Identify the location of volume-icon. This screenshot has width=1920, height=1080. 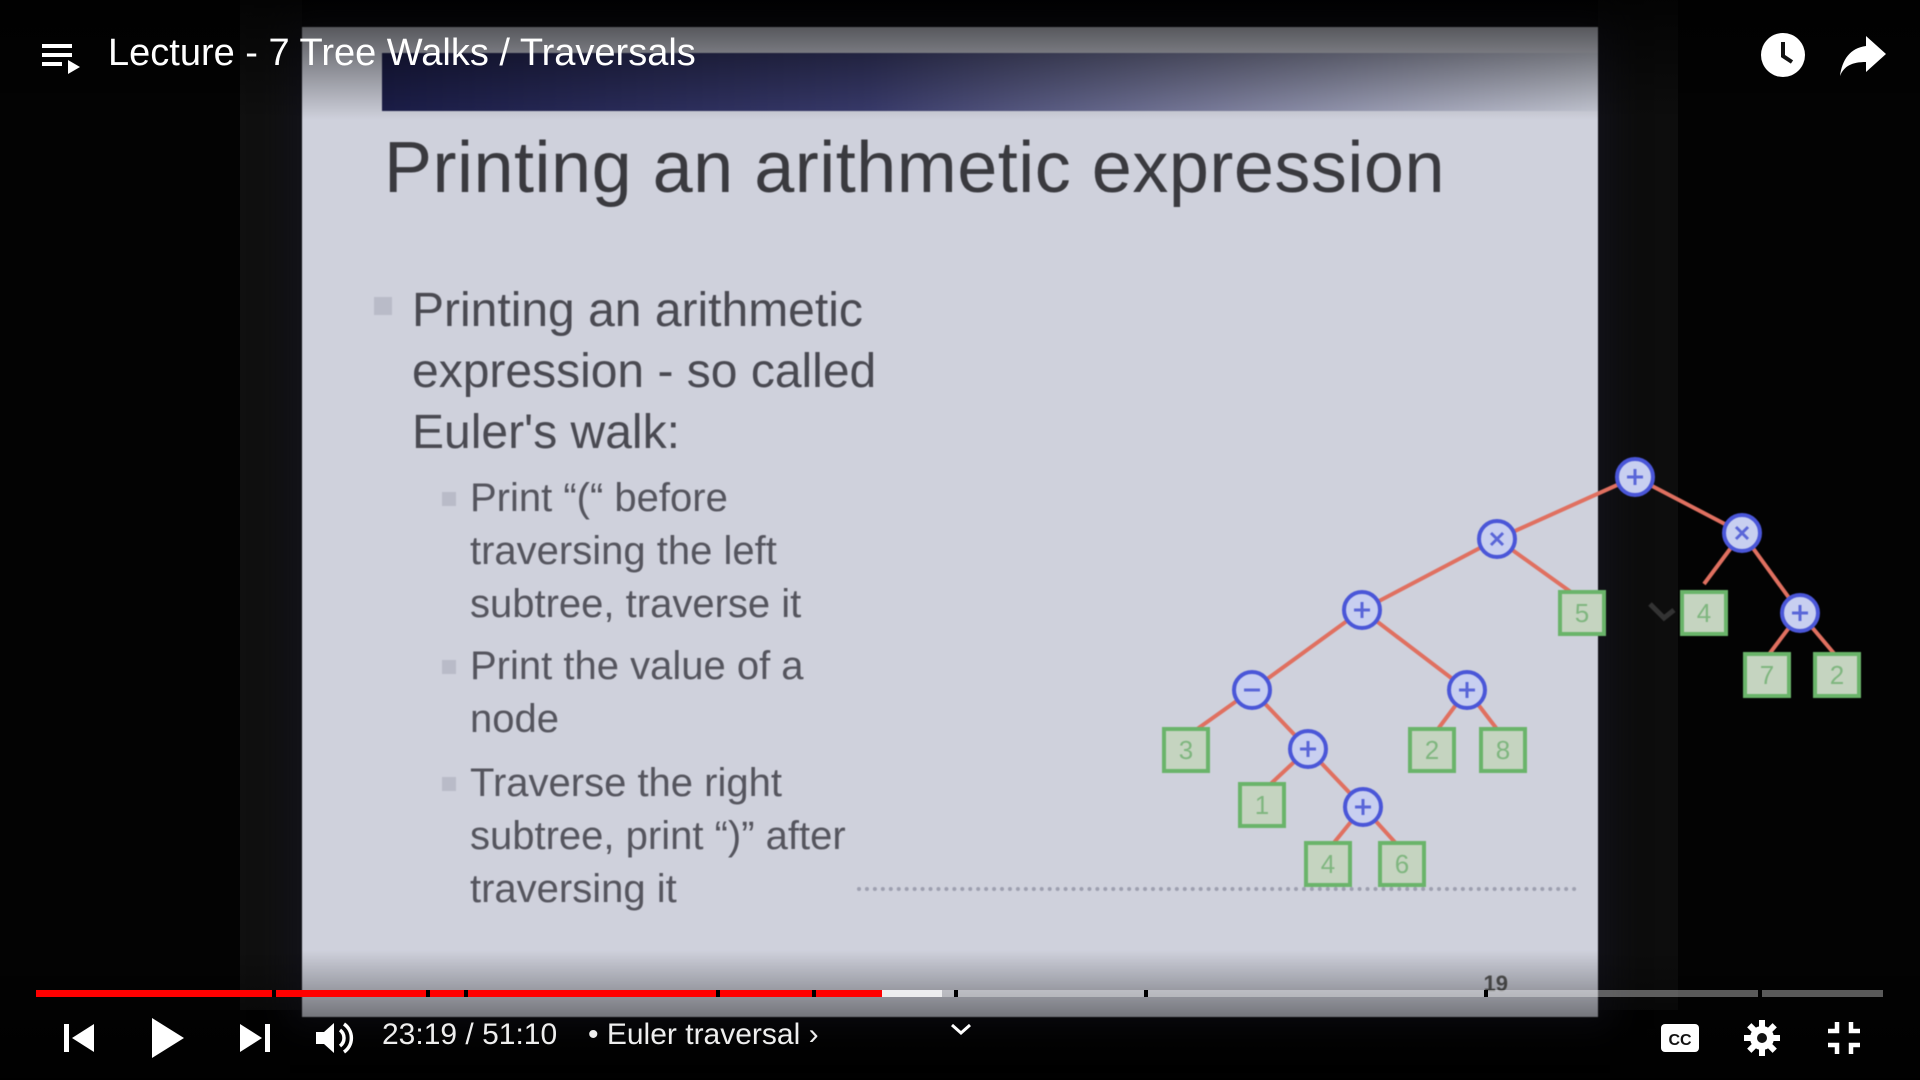
(334, 1040).